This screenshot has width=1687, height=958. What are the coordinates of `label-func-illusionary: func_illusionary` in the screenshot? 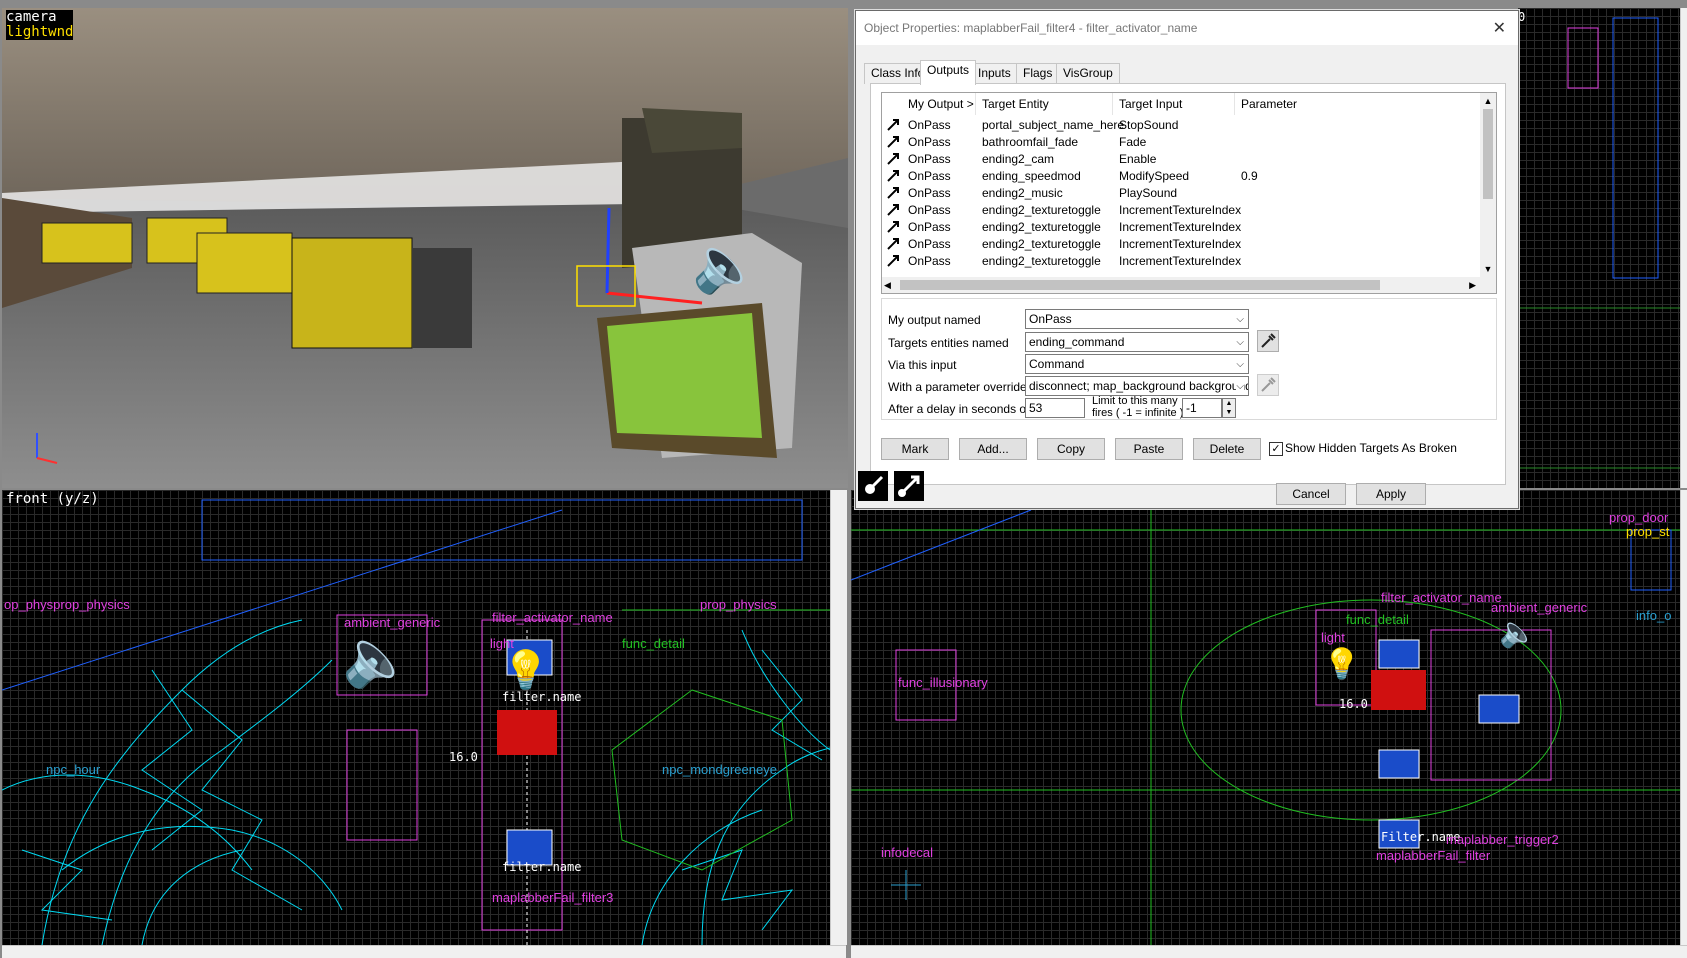 It's located at (943, 682).